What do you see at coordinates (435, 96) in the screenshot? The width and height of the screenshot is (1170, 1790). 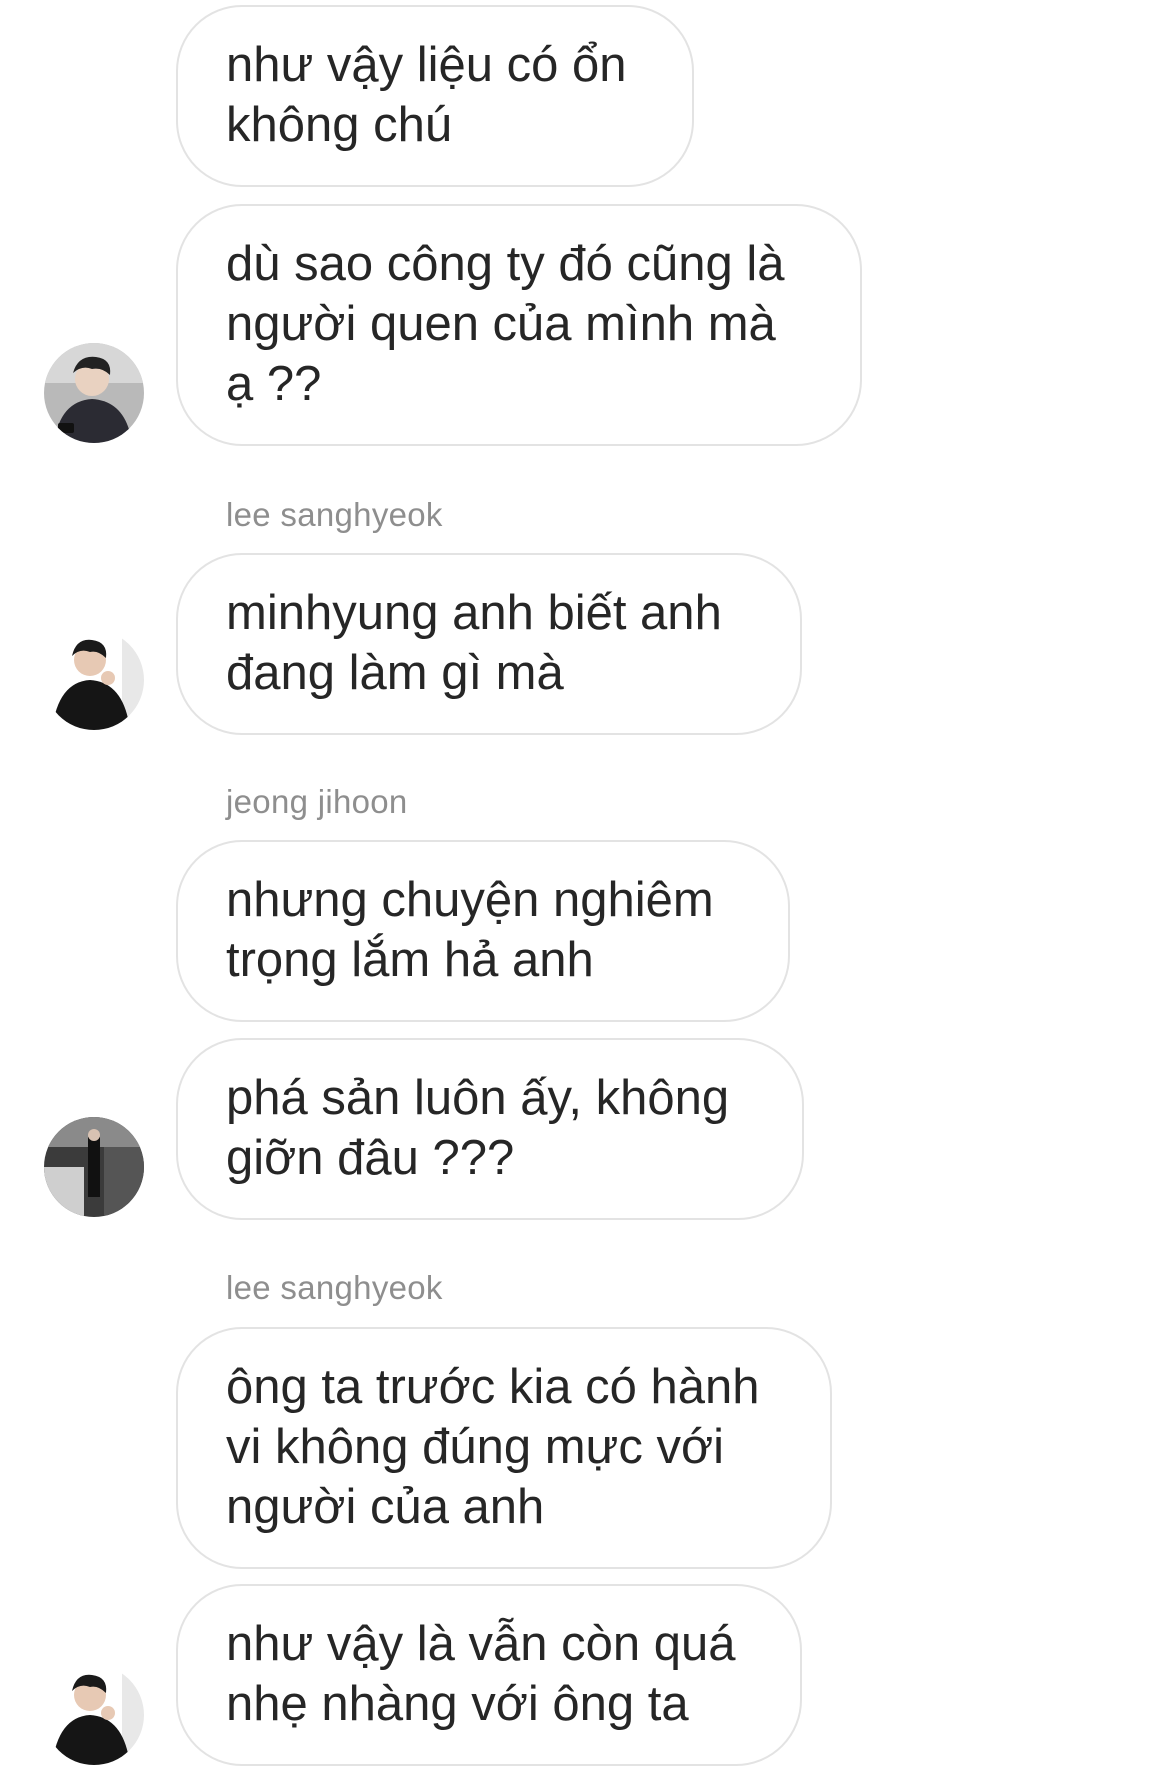 I see `message-bubble: như vậy liệu có ổn không chú` at bounding box center [435, 96].